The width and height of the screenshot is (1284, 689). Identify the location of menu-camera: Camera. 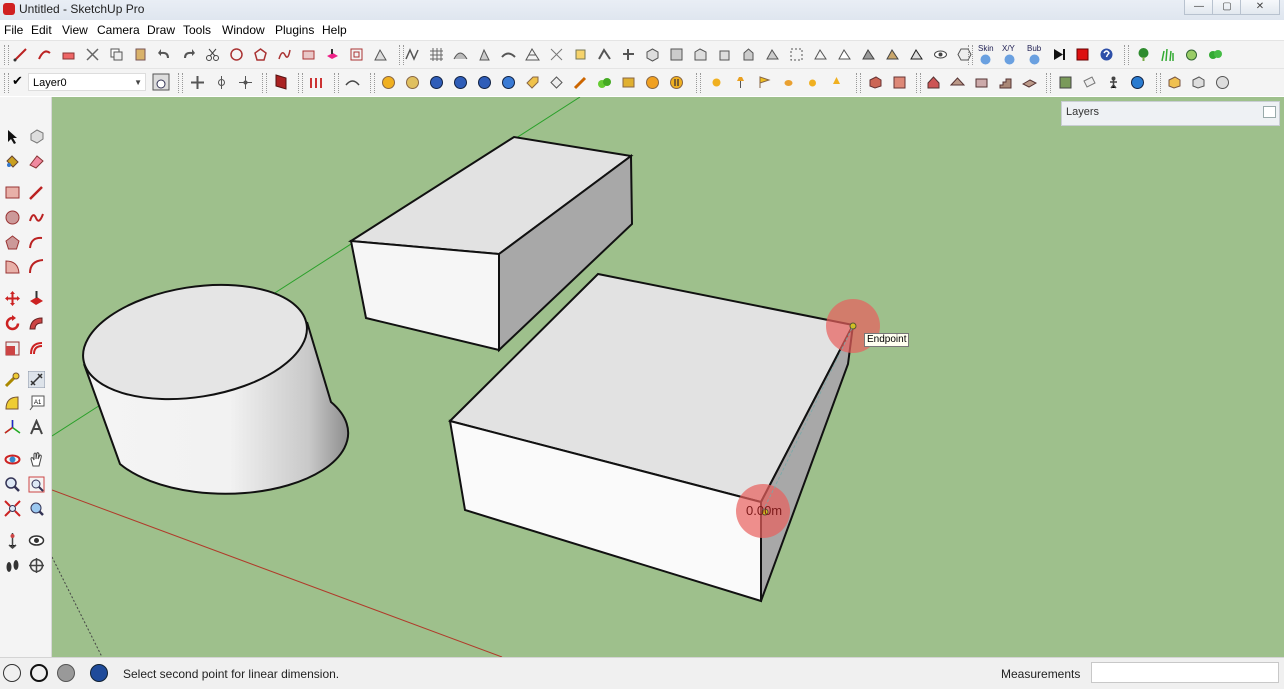
(118, 30).